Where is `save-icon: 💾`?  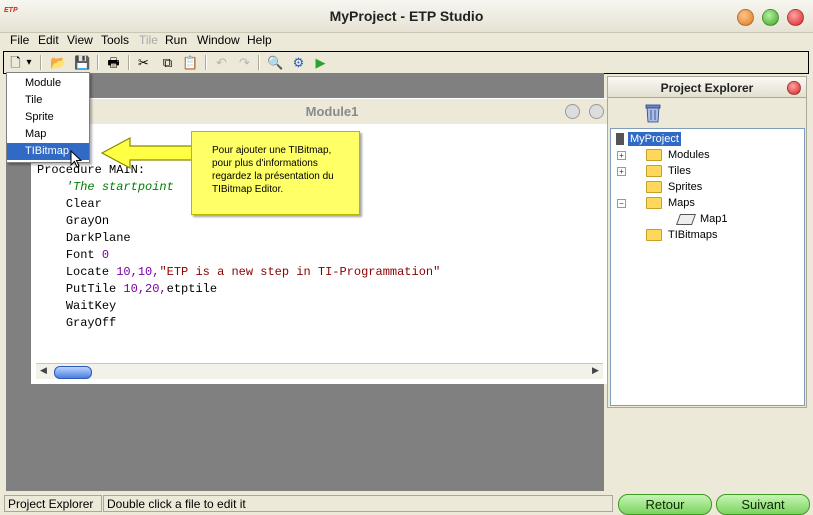
save-icon: 💾 is located at coordinates (82, 62).